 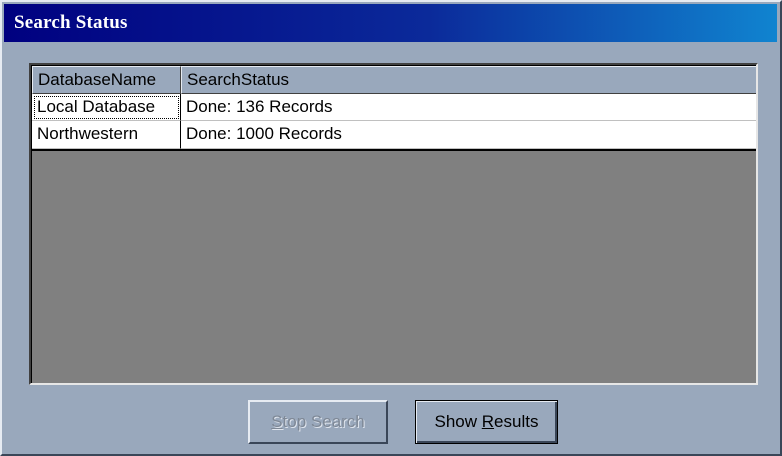 What do you see at coordinates (390, 23) in the screenshot?
I see `title-bar: Search Status` at bounding box center [390, 23].